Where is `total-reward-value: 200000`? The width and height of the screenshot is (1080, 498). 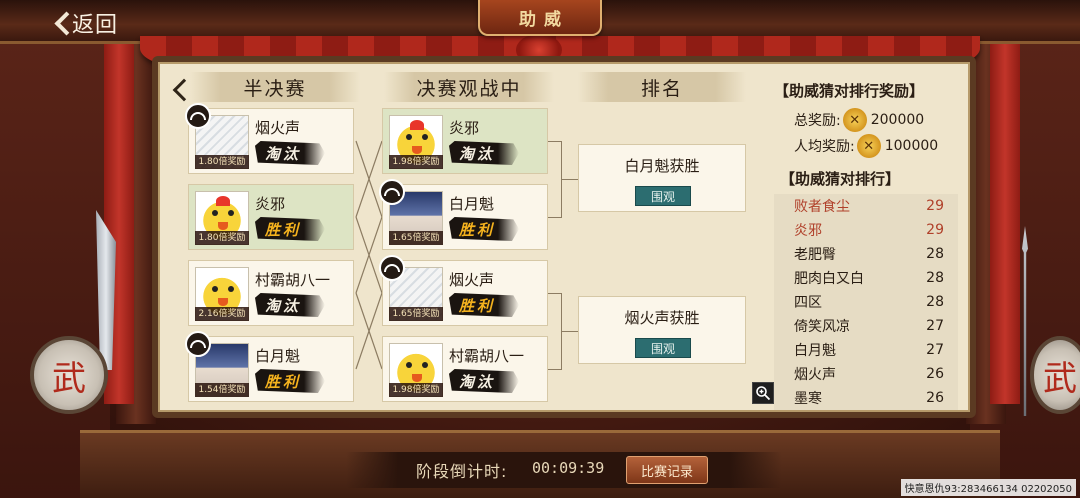 total-reward-value: 200000 is located at coordinates (897, 120).